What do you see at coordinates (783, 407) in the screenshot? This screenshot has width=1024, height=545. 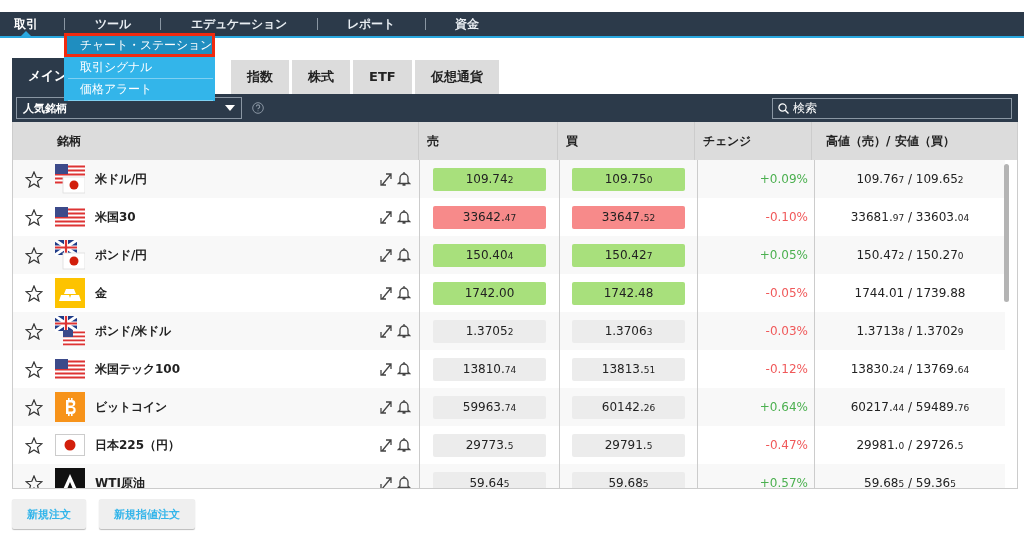 I see `change-percent: +0.64%` at bounding box center [783, 407].